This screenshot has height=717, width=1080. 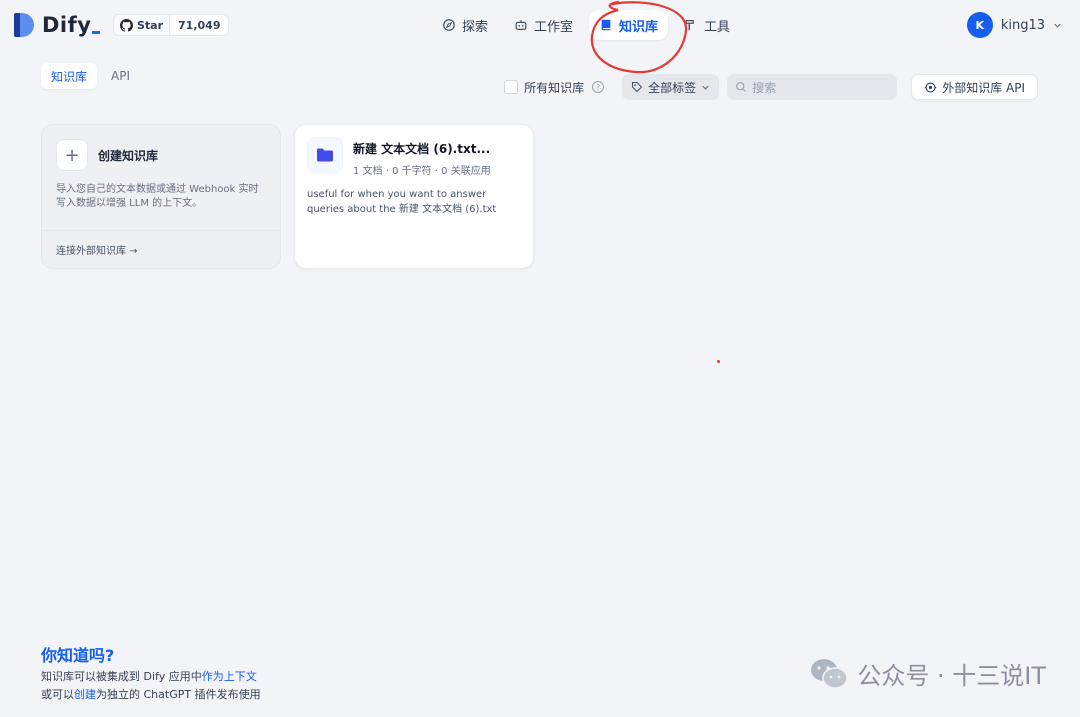 I want to click on tag-filter-select: 全部标签, so click(x=671, y=87).